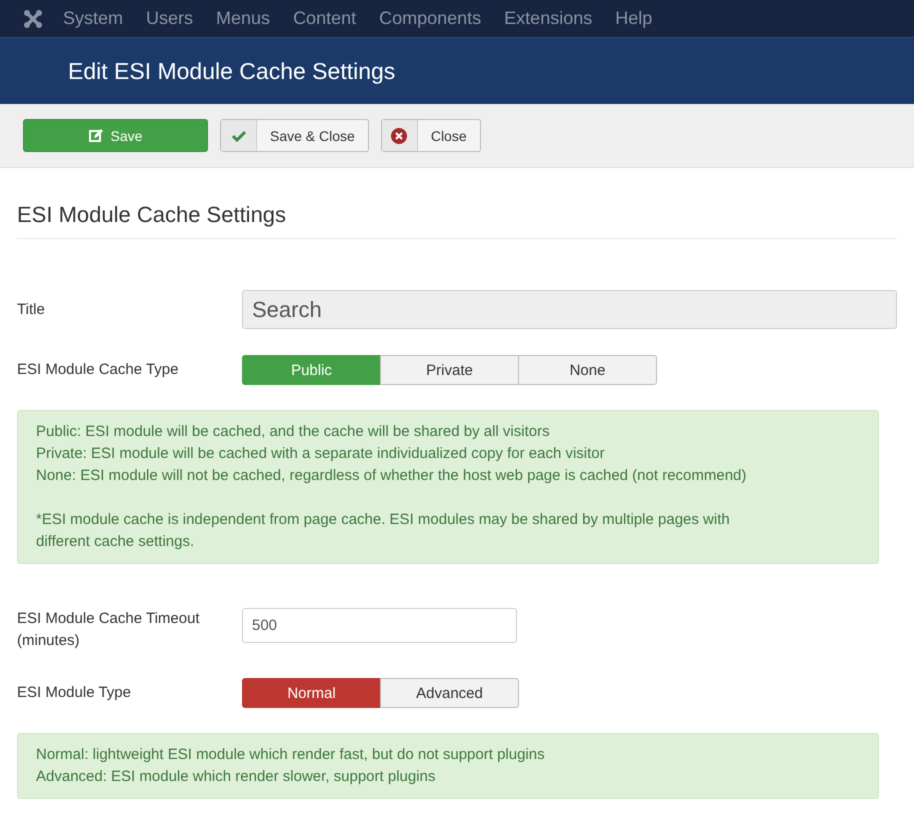 The image size is (914, 824). I want to click on toggle-option: None, so click(587, 370).